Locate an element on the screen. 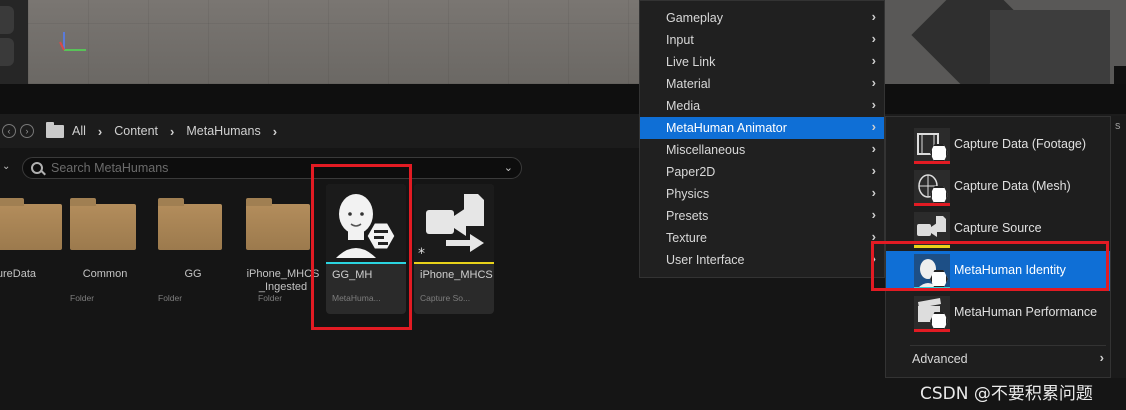  menu-item-label: Media is located at coordinates (683, 106).